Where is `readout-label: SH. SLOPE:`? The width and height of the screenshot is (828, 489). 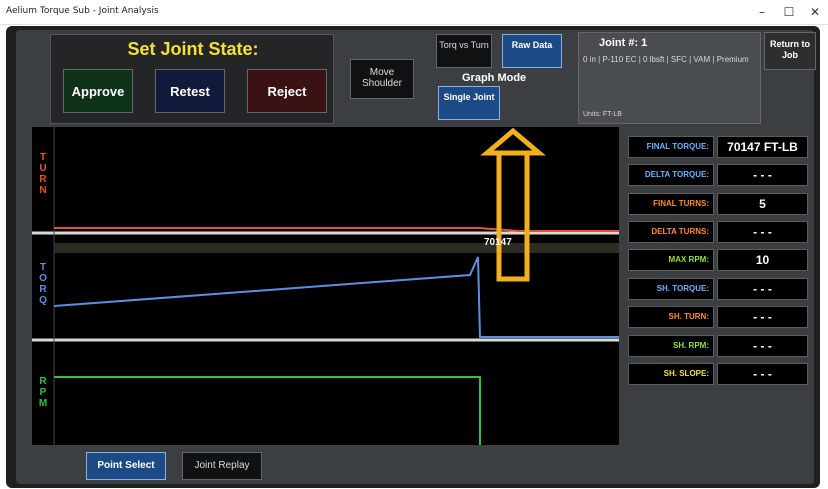
readout-label: SH. SLOPE: is located at coordinates (671, 374).